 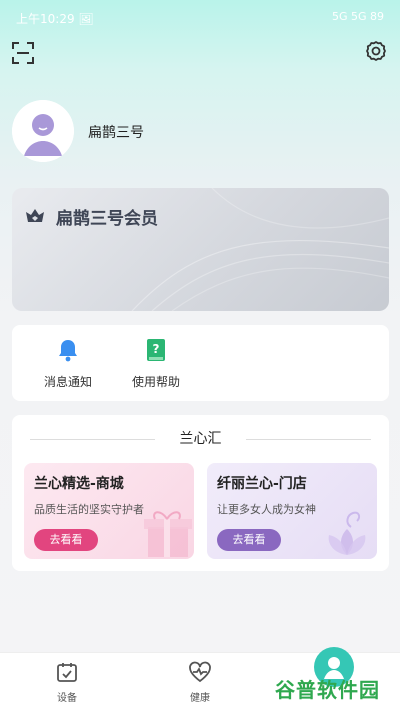 What do you see at coordinates (308, 439) in the screenshot?
I see `section-divider-right` at bounding box center [308, 439].